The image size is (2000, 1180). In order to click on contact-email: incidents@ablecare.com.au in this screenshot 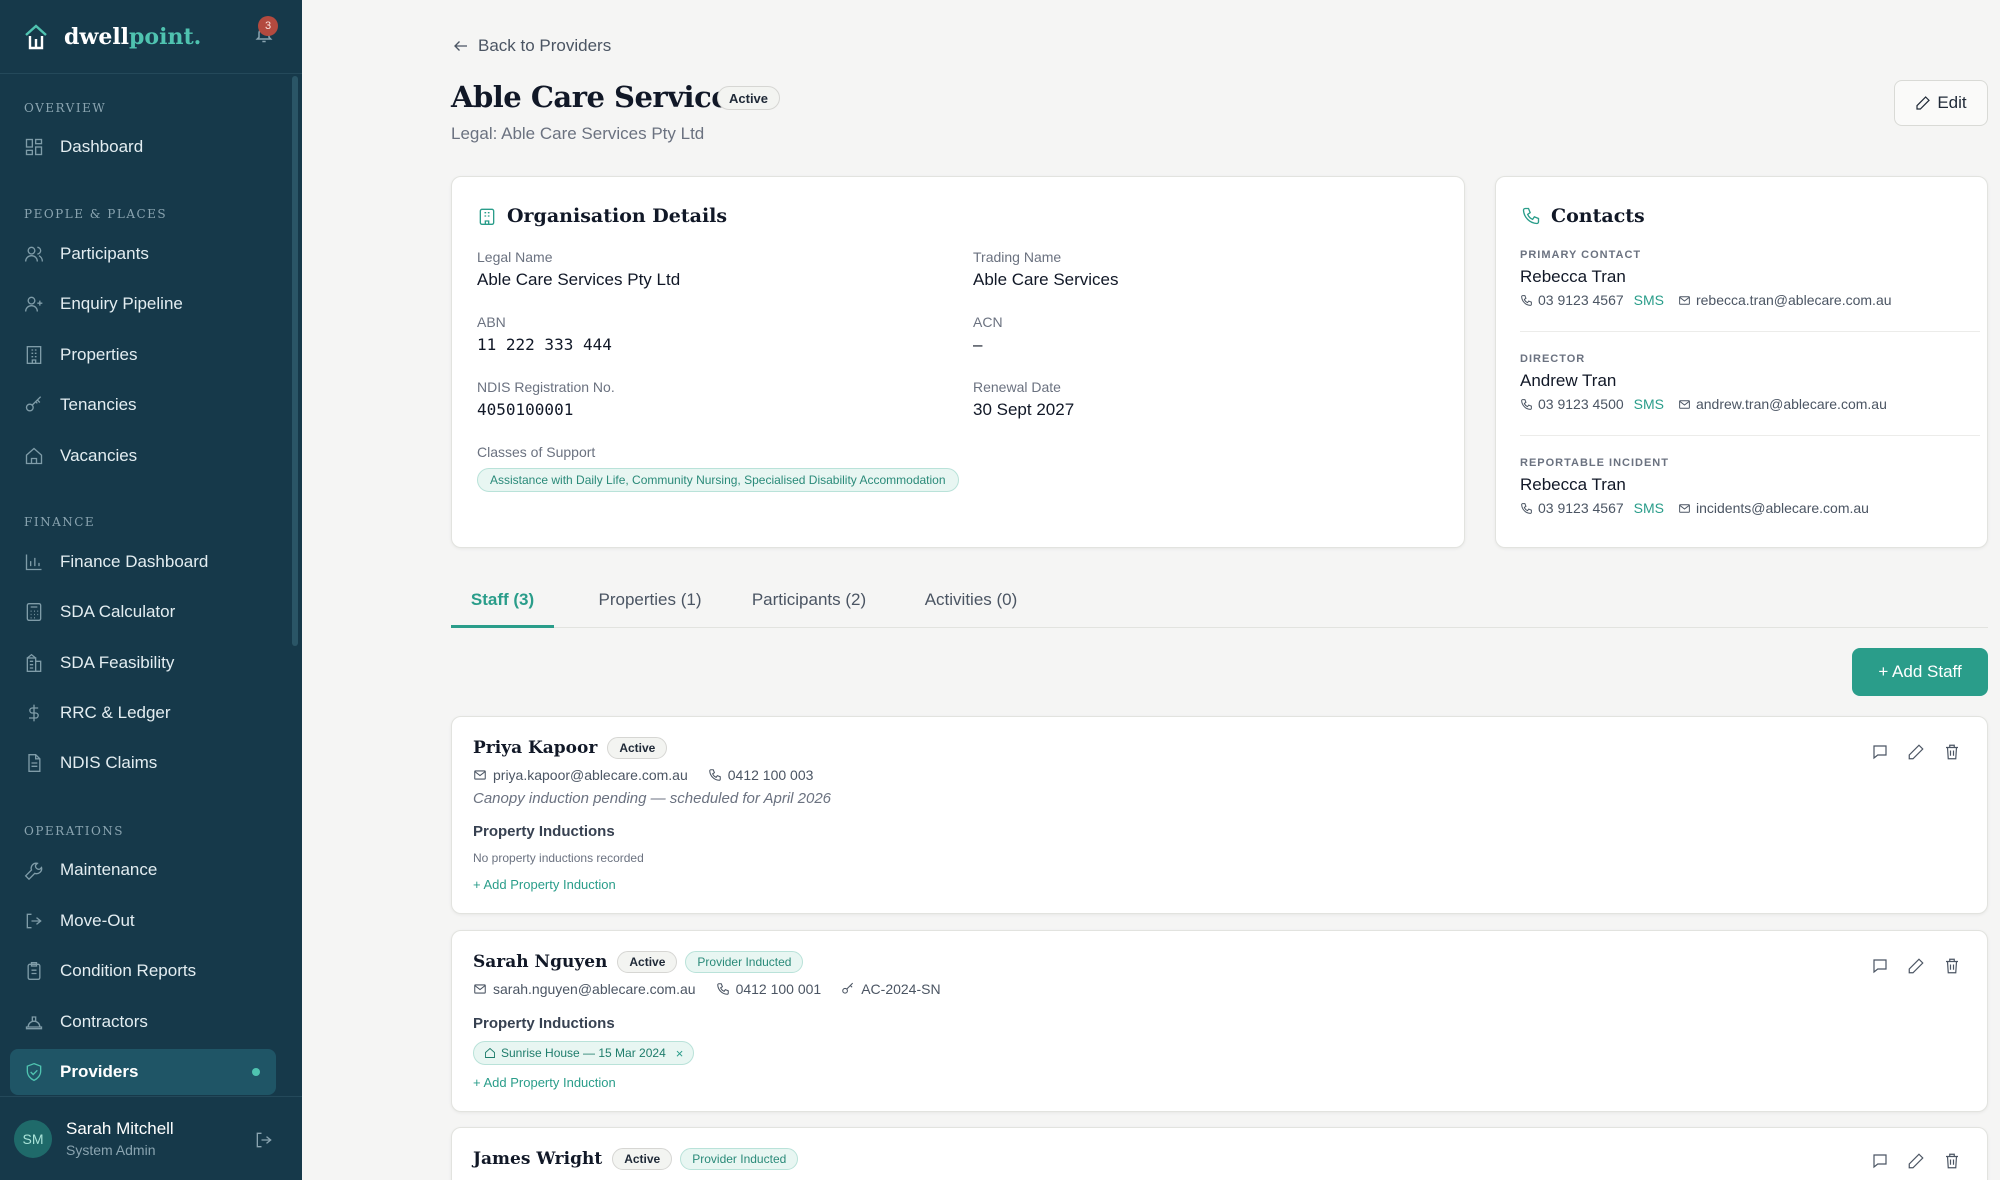, I will do `click(1782, 508)`.